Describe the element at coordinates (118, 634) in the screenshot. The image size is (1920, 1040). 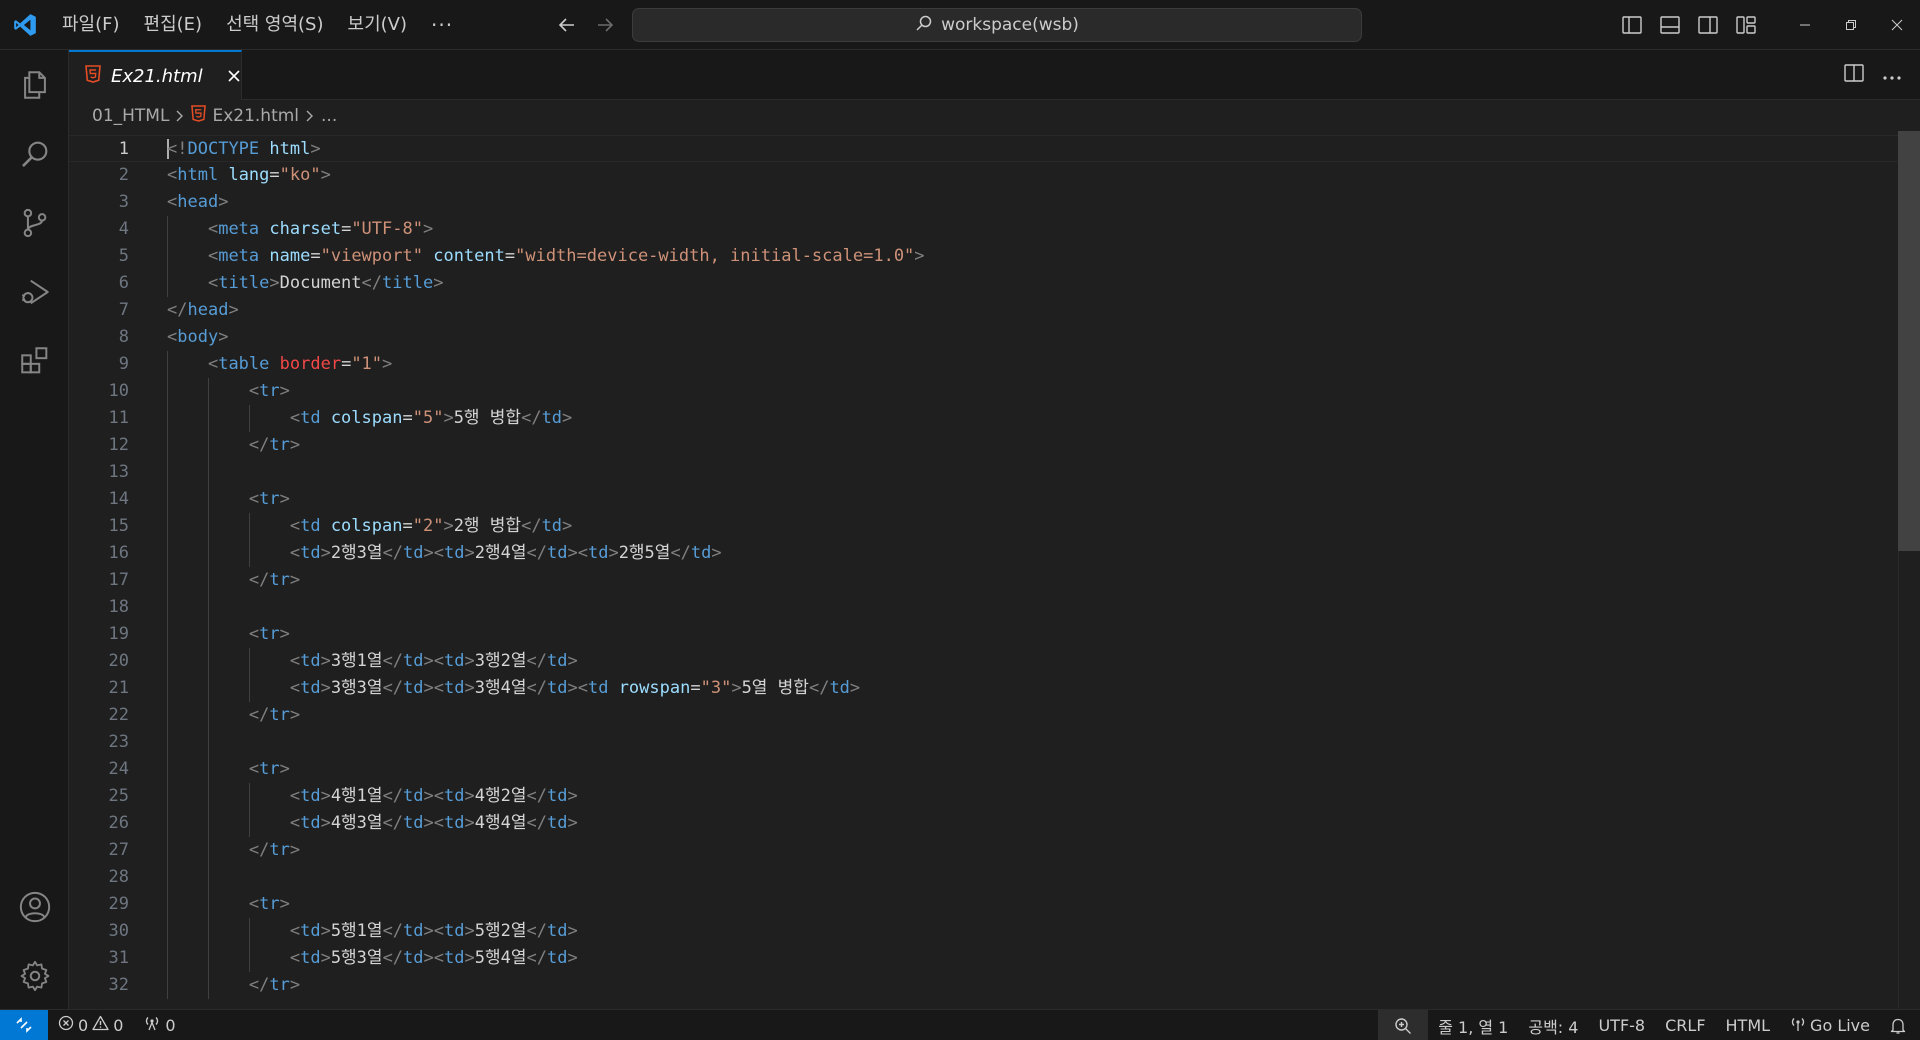
I see `line-number: 19` at that location.